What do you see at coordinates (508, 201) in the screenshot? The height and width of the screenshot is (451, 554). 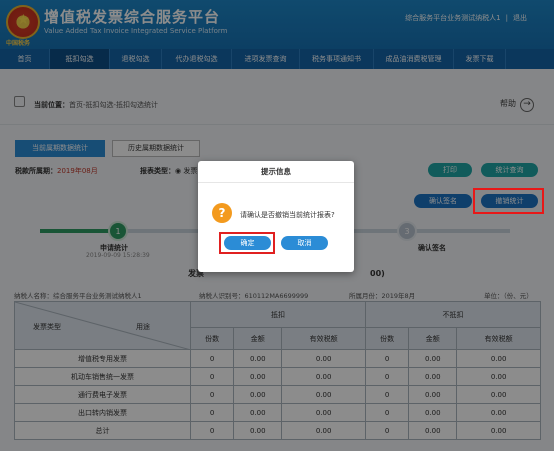 I see `highlight-box-revoke-overlay` at bounding box center [508, 201].